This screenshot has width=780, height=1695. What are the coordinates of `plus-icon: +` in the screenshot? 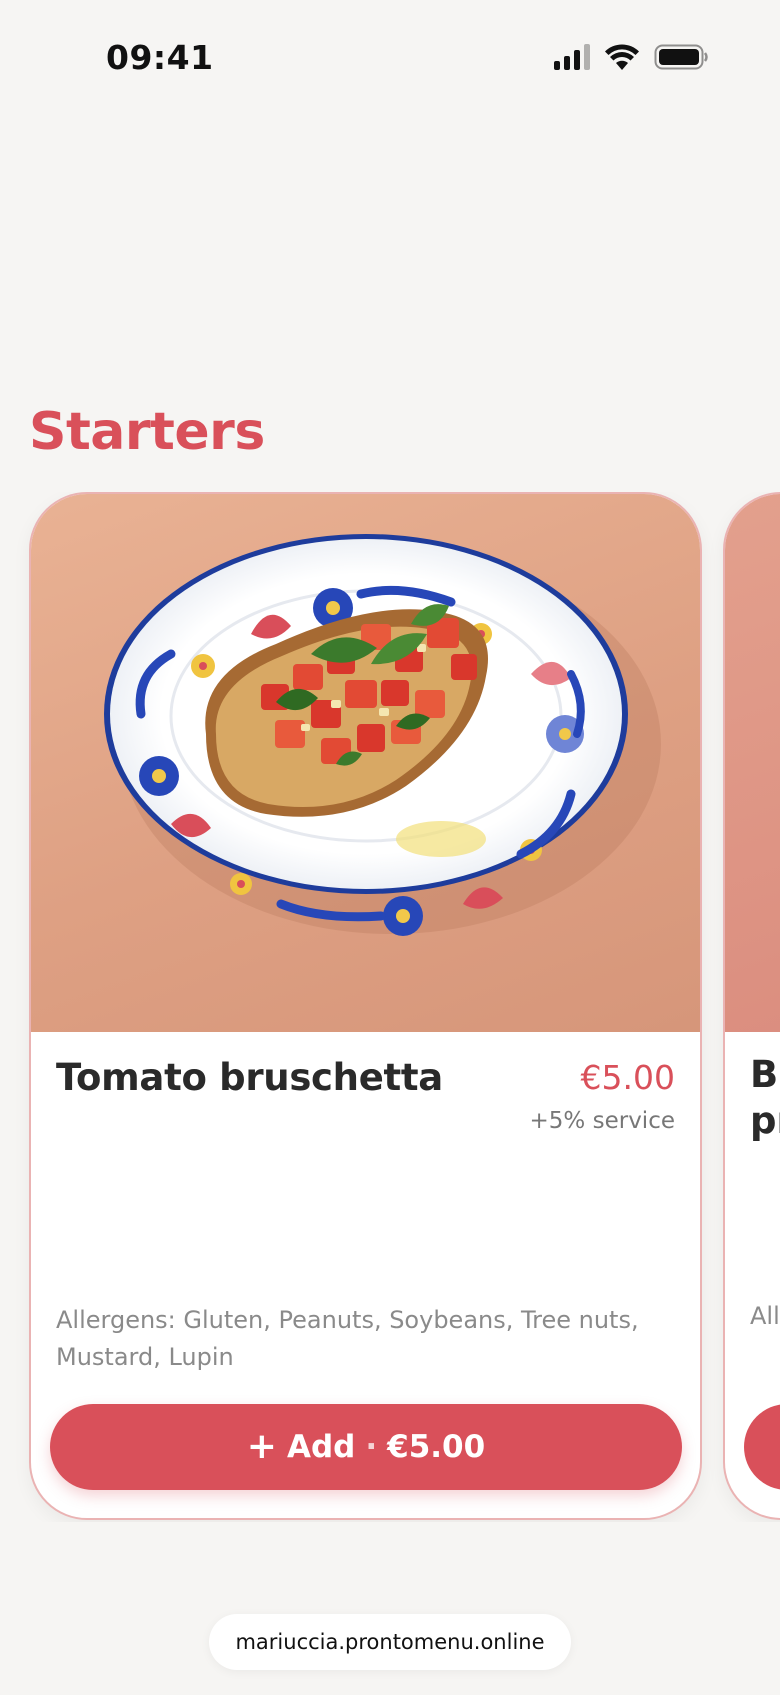 It's located at (261, 1446).